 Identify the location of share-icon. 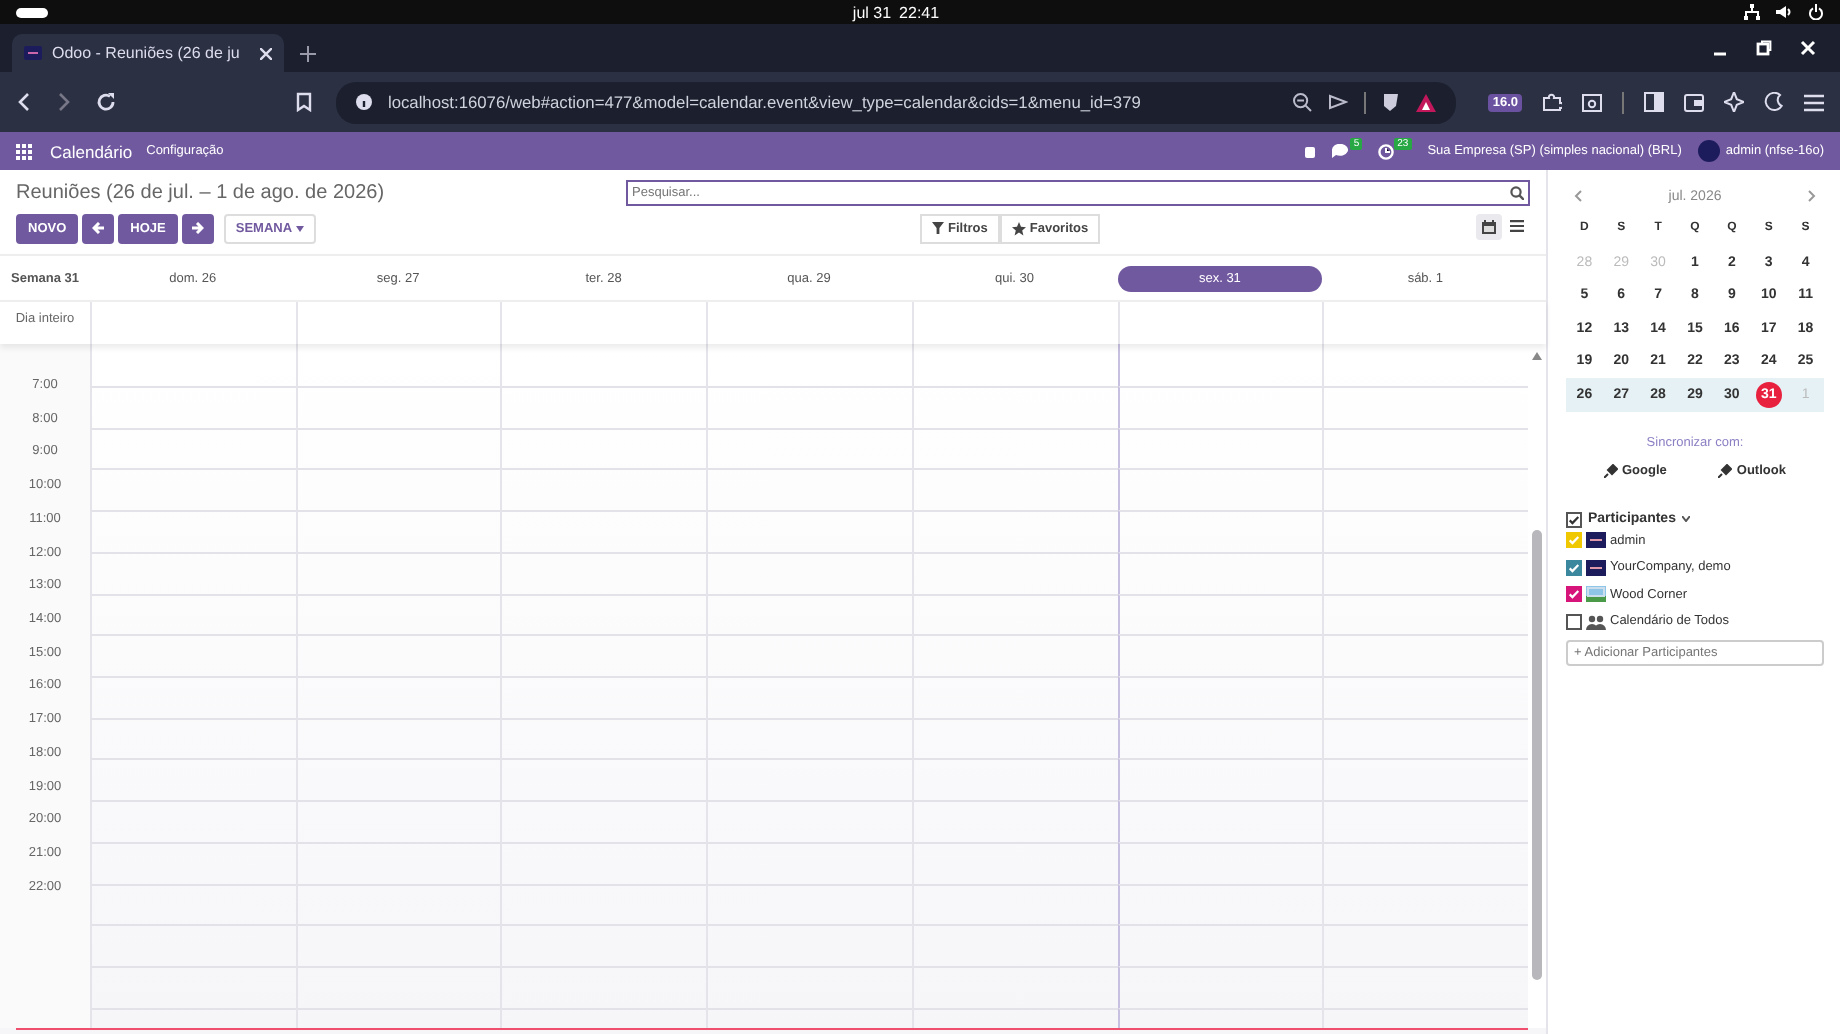
(1338, 102).